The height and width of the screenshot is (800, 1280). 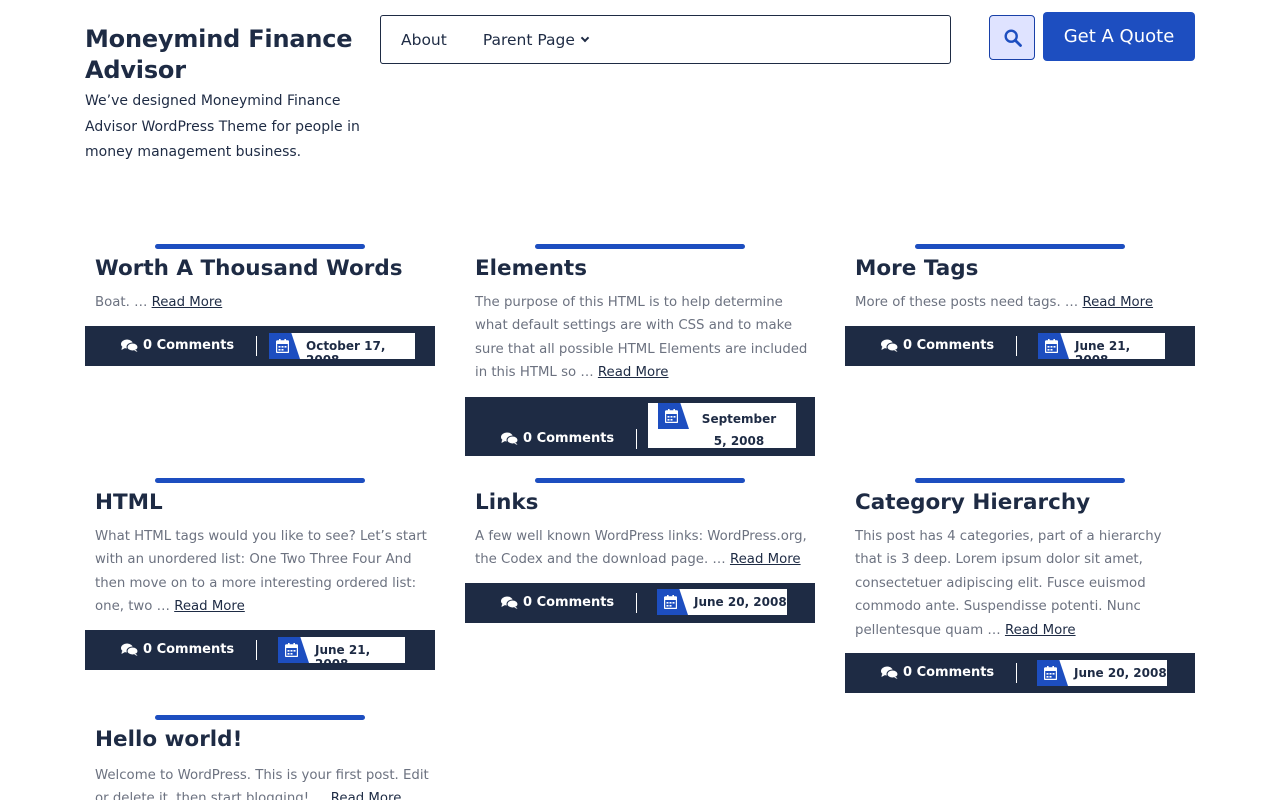 What do you see at coordinates (640, 426) in the screenshot?
I see `post-meta-bar: 0 Comments September 5, 2008` at bounding box center [640, 426].